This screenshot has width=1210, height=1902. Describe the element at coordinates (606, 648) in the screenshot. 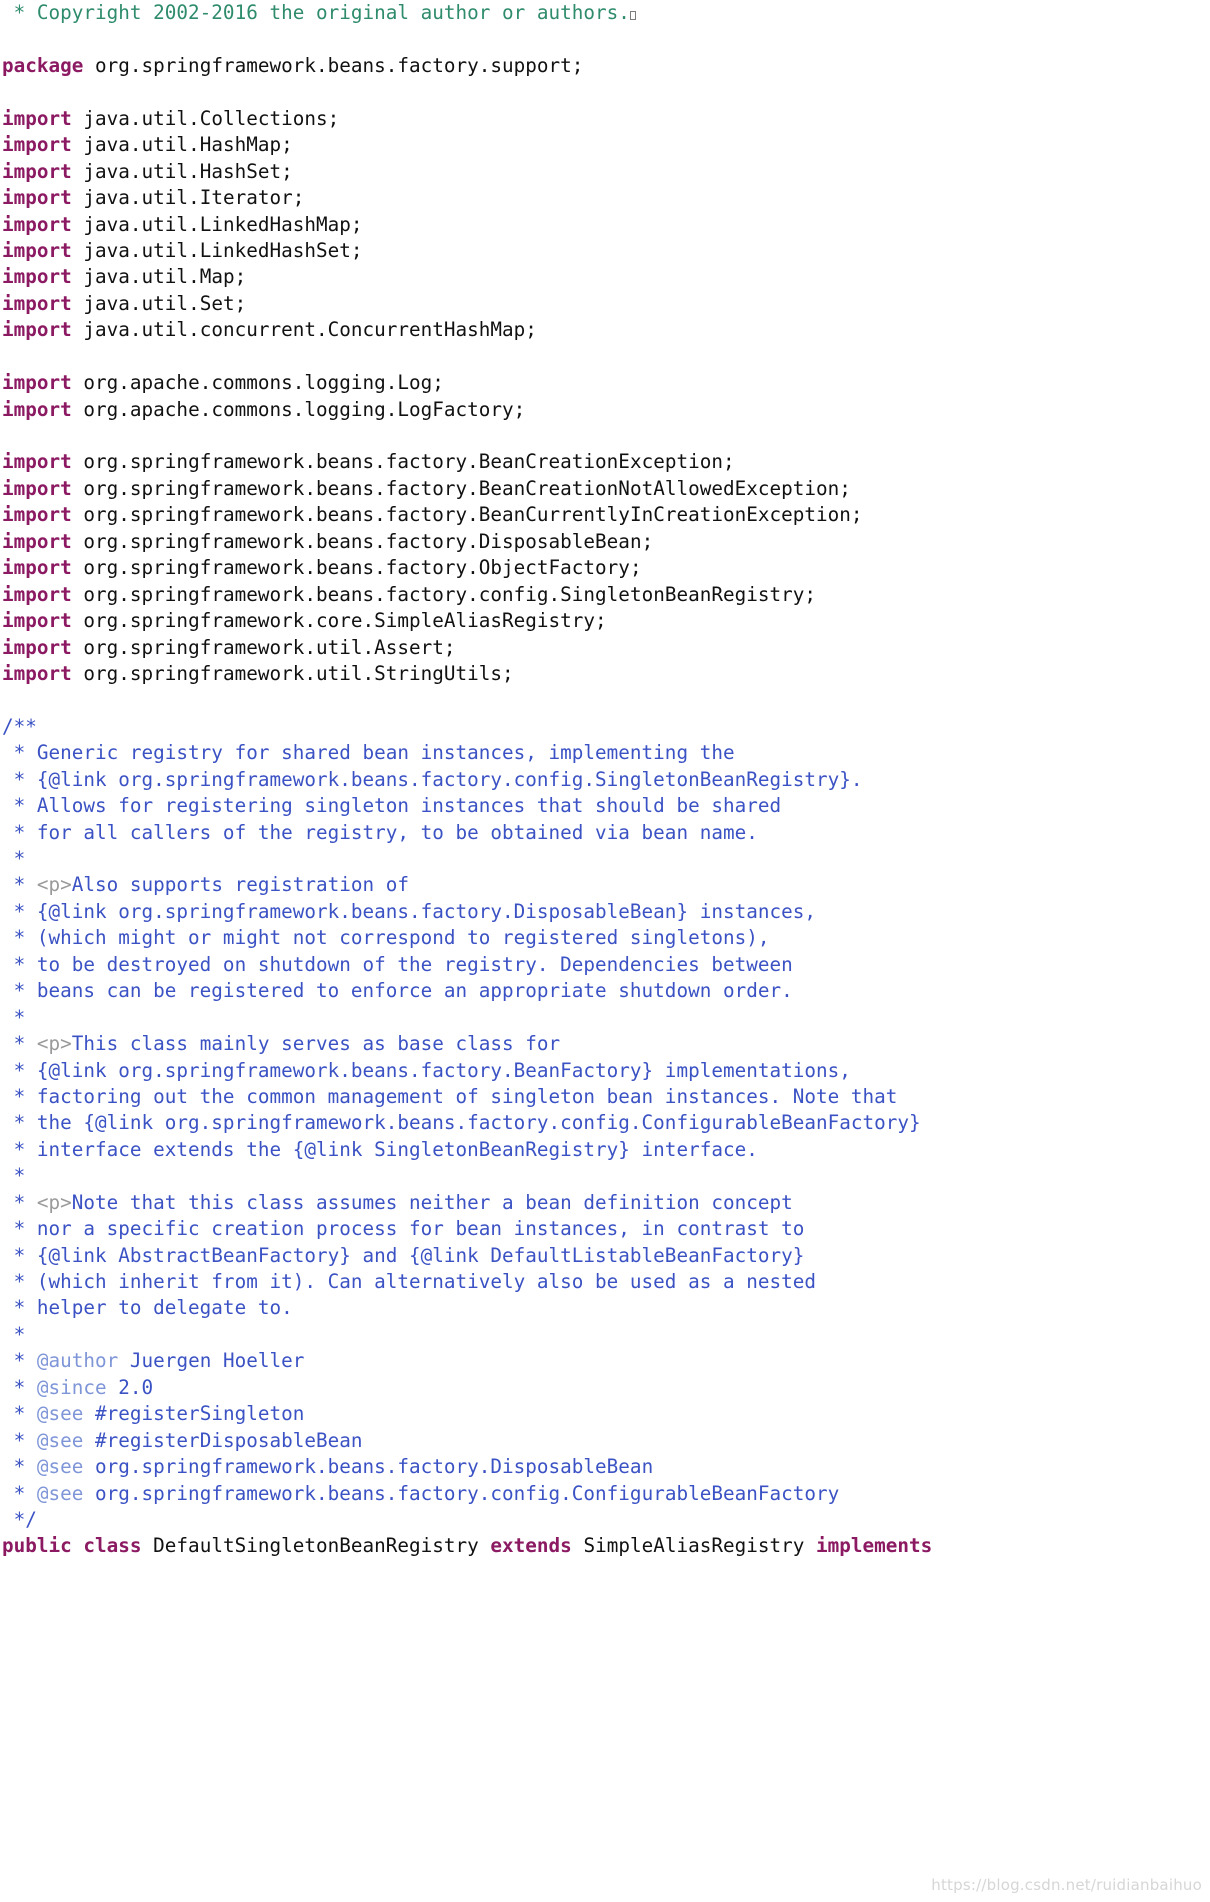

I see `code-line: import org.springframework.util.Assert;` at that location.